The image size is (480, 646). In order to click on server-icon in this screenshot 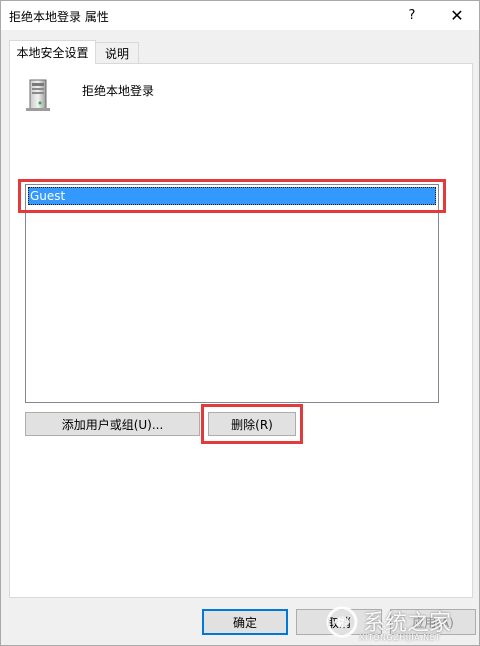, I will do `click(38, 95)`.